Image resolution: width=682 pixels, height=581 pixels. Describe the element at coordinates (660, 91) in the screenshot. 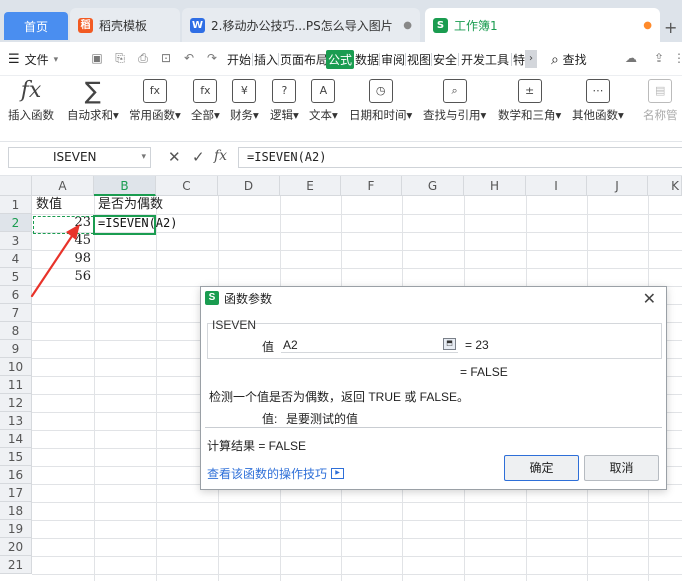

I see `name-manager-icon: ▤` at that location.